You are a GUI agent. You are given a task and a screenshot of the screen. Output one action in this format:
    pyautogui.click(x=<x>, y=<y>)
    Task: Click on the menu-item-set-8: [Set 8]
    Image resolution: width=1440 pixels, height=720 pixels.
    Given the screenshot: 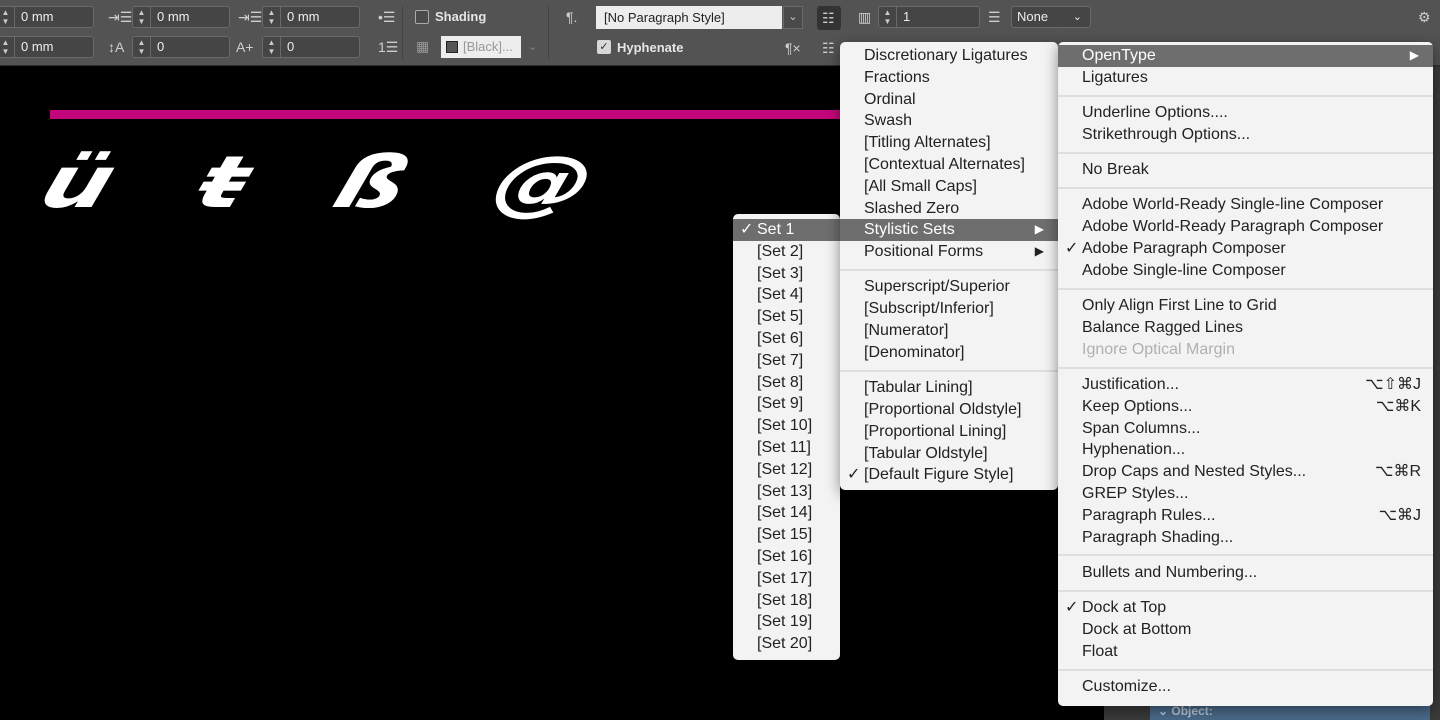 What is the action you would take?
    pyautogui.click(x=786, y=383)
    